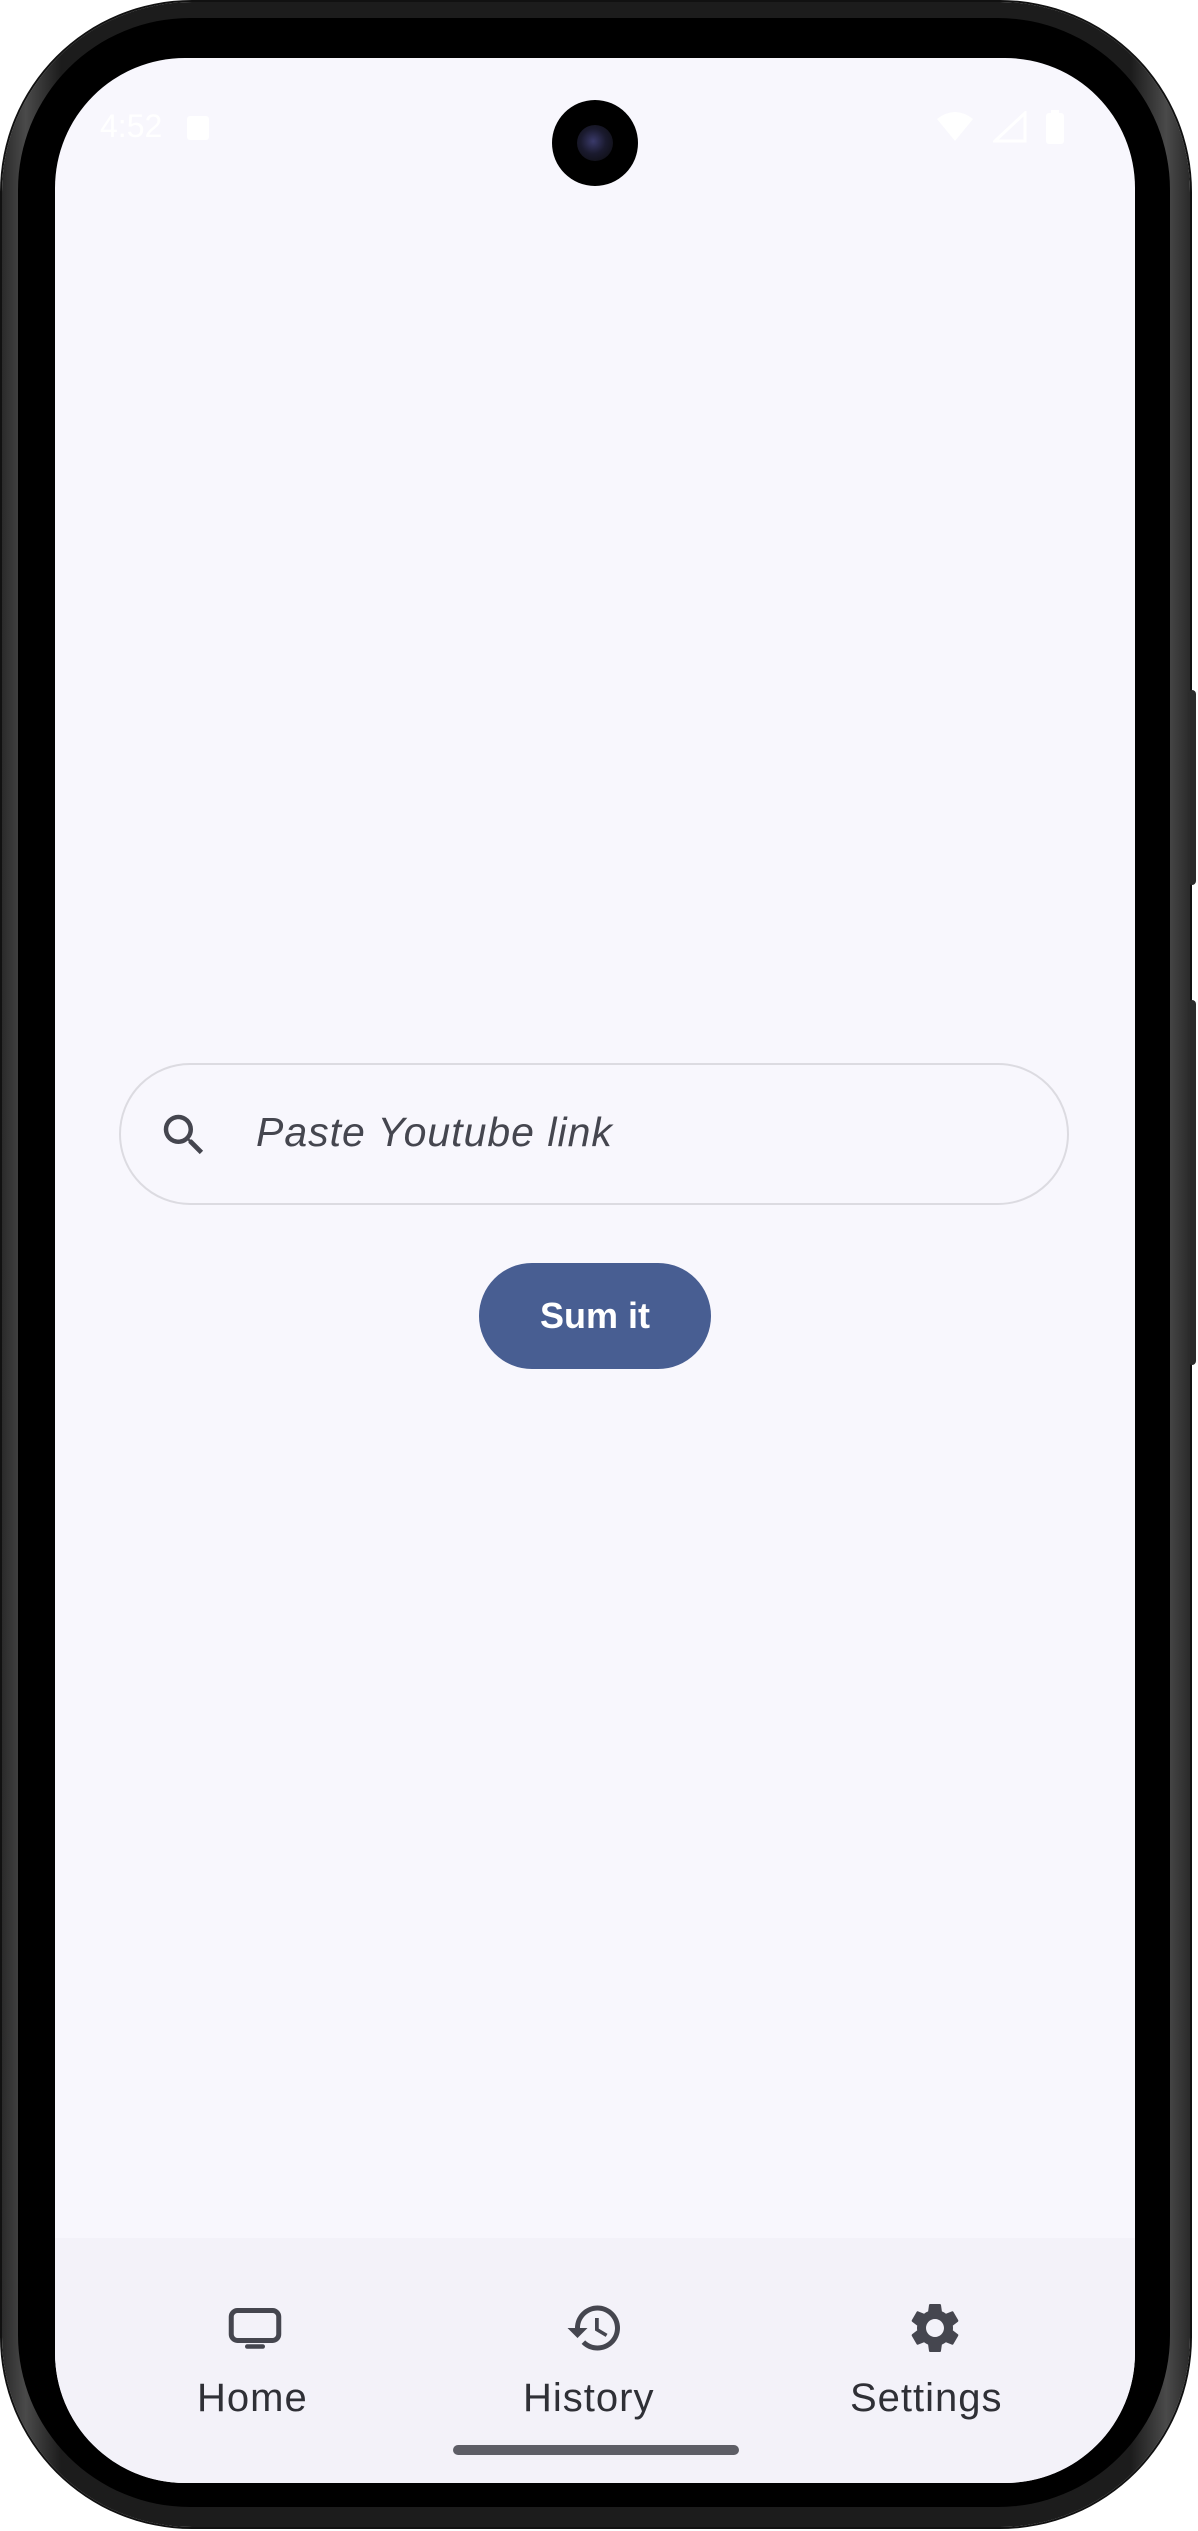 Image resolution: width=1198 pixels, height=2531 pixels. What do you see at coordinates (183, 1134) in the screenshot?
I see `search-icon` at bounding box center [183, 1134].